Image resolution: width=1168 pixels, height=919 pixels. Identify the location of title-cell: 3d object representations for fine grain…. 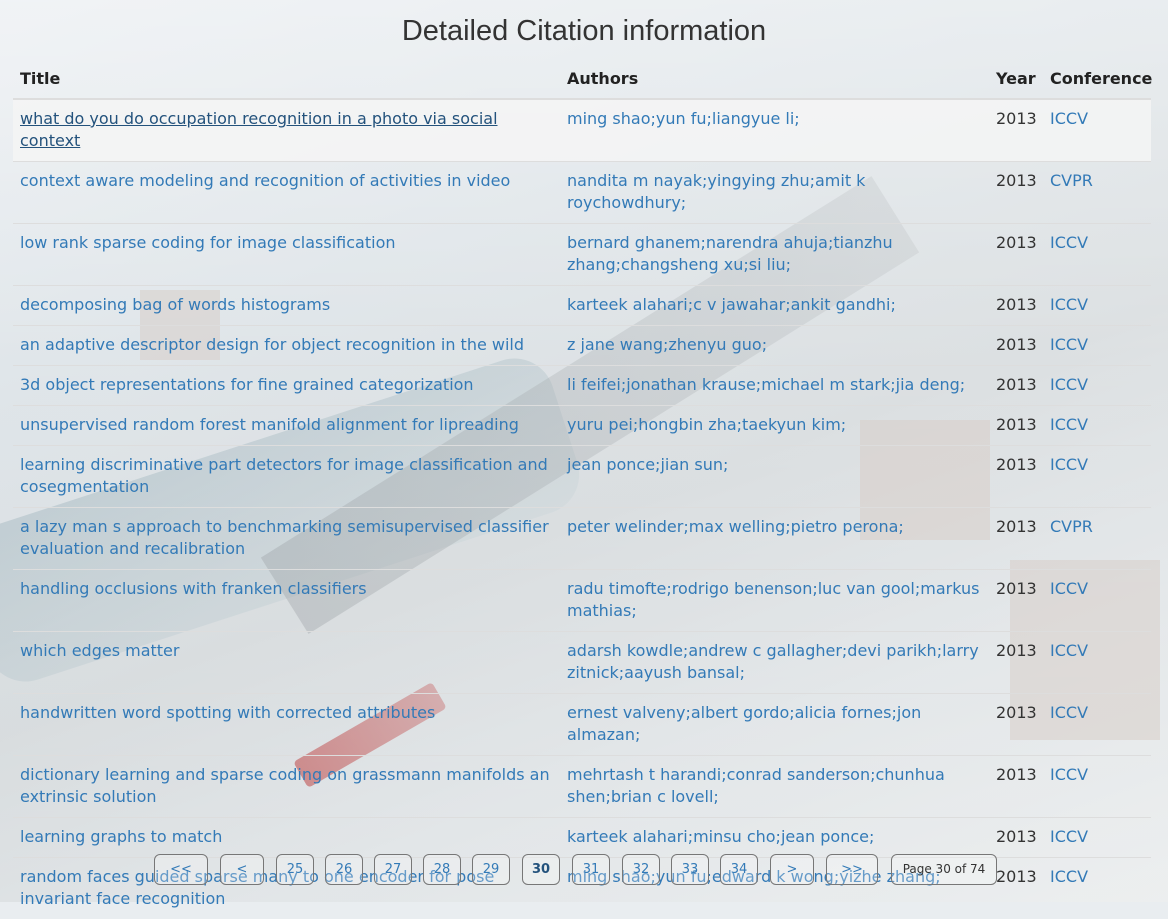
(286, 386).